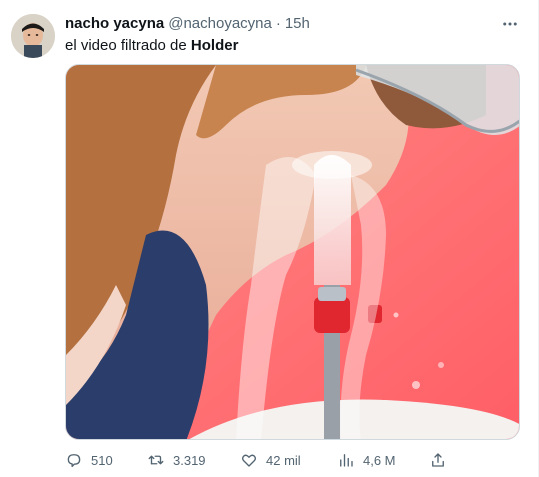 The width and height of the screenshot is (539, 477). I want to click on author-name: nacho yacyna, so click(114, 23).